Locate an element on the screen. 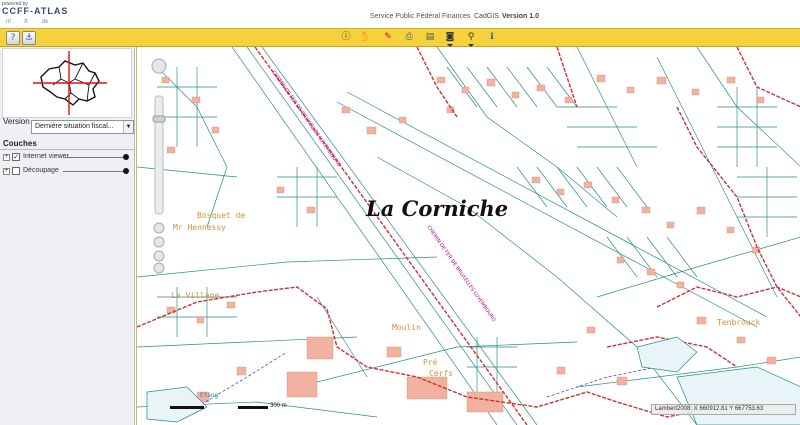 The height and width of the screenshot is (425, 800). map-label-moulin: Moulin is located at coordinates (406, 327).